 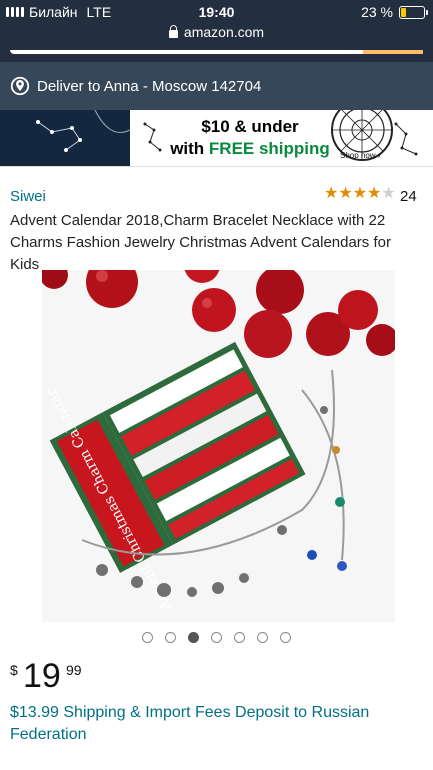 I want to click on battery-percent: 23 %, so click(x=377, y=12).